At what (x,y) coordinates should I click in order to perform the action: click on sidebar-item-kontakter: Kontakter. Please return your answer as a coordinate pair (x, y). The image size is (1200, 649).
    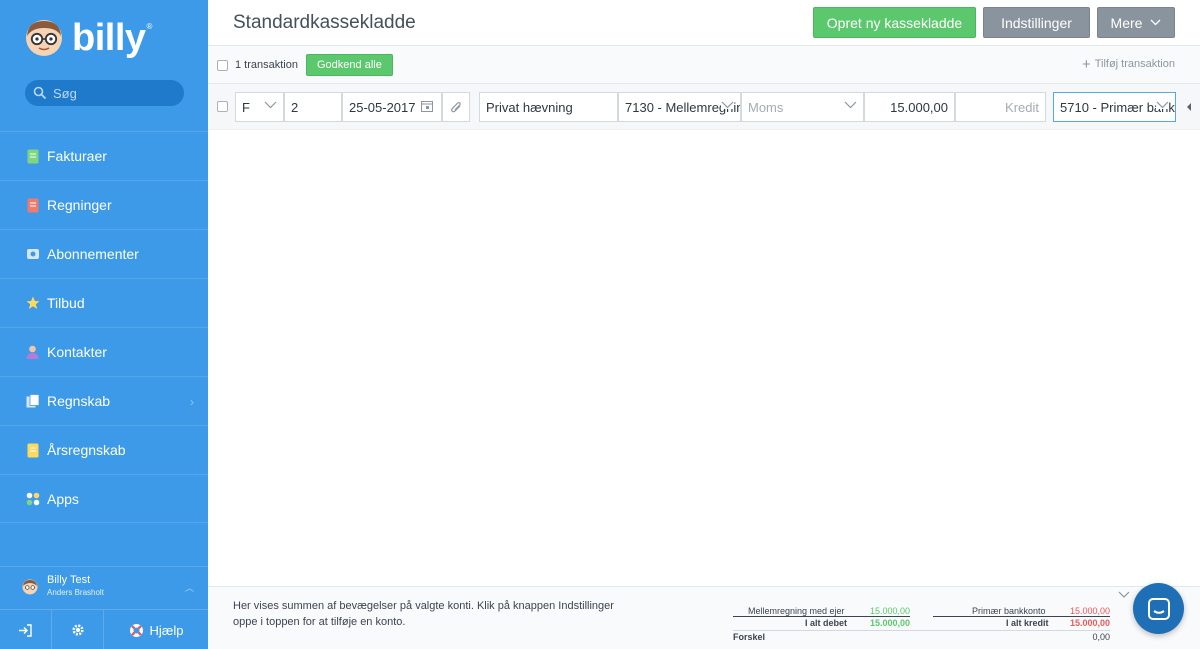
    Looking at the image, I should click on (104, 351).